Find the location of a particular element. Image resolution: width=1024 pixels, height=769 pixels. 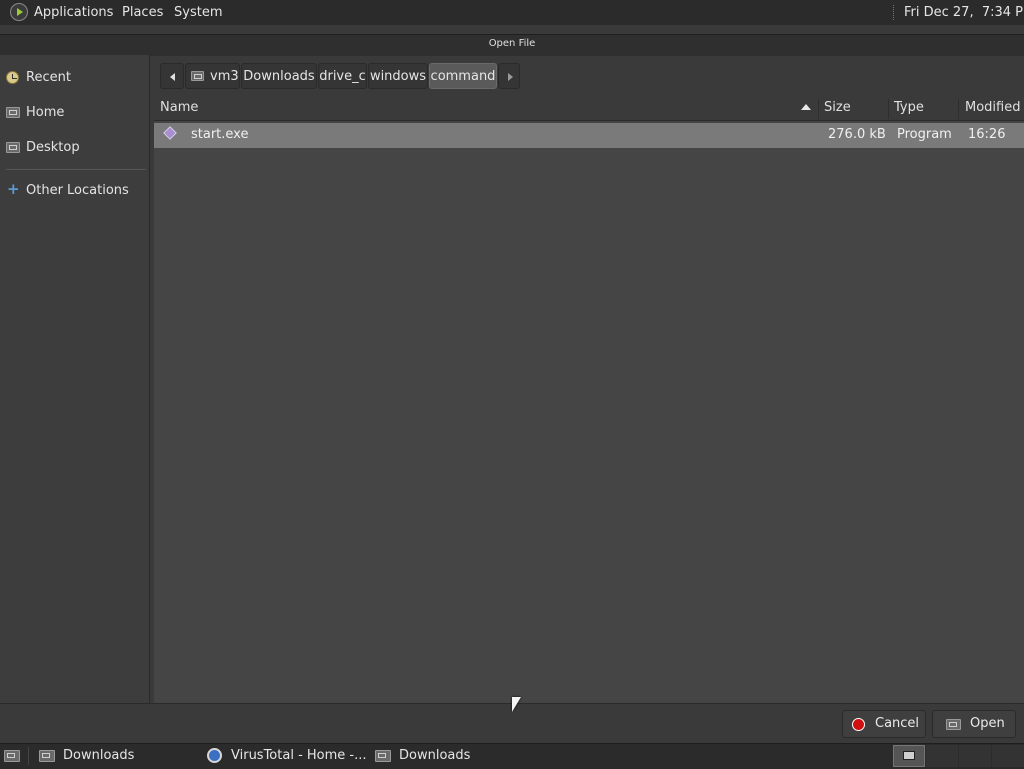

column-header-size: Size is located at coordinates (837, 107).